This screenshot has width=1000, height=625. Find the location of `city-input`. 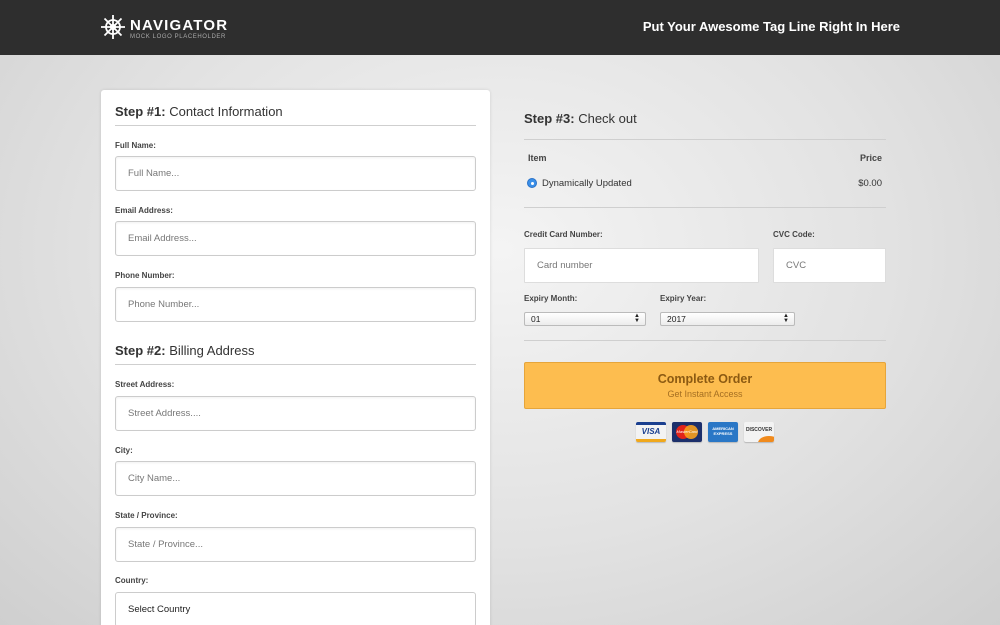

city-input is located at coordinates (295, 478).